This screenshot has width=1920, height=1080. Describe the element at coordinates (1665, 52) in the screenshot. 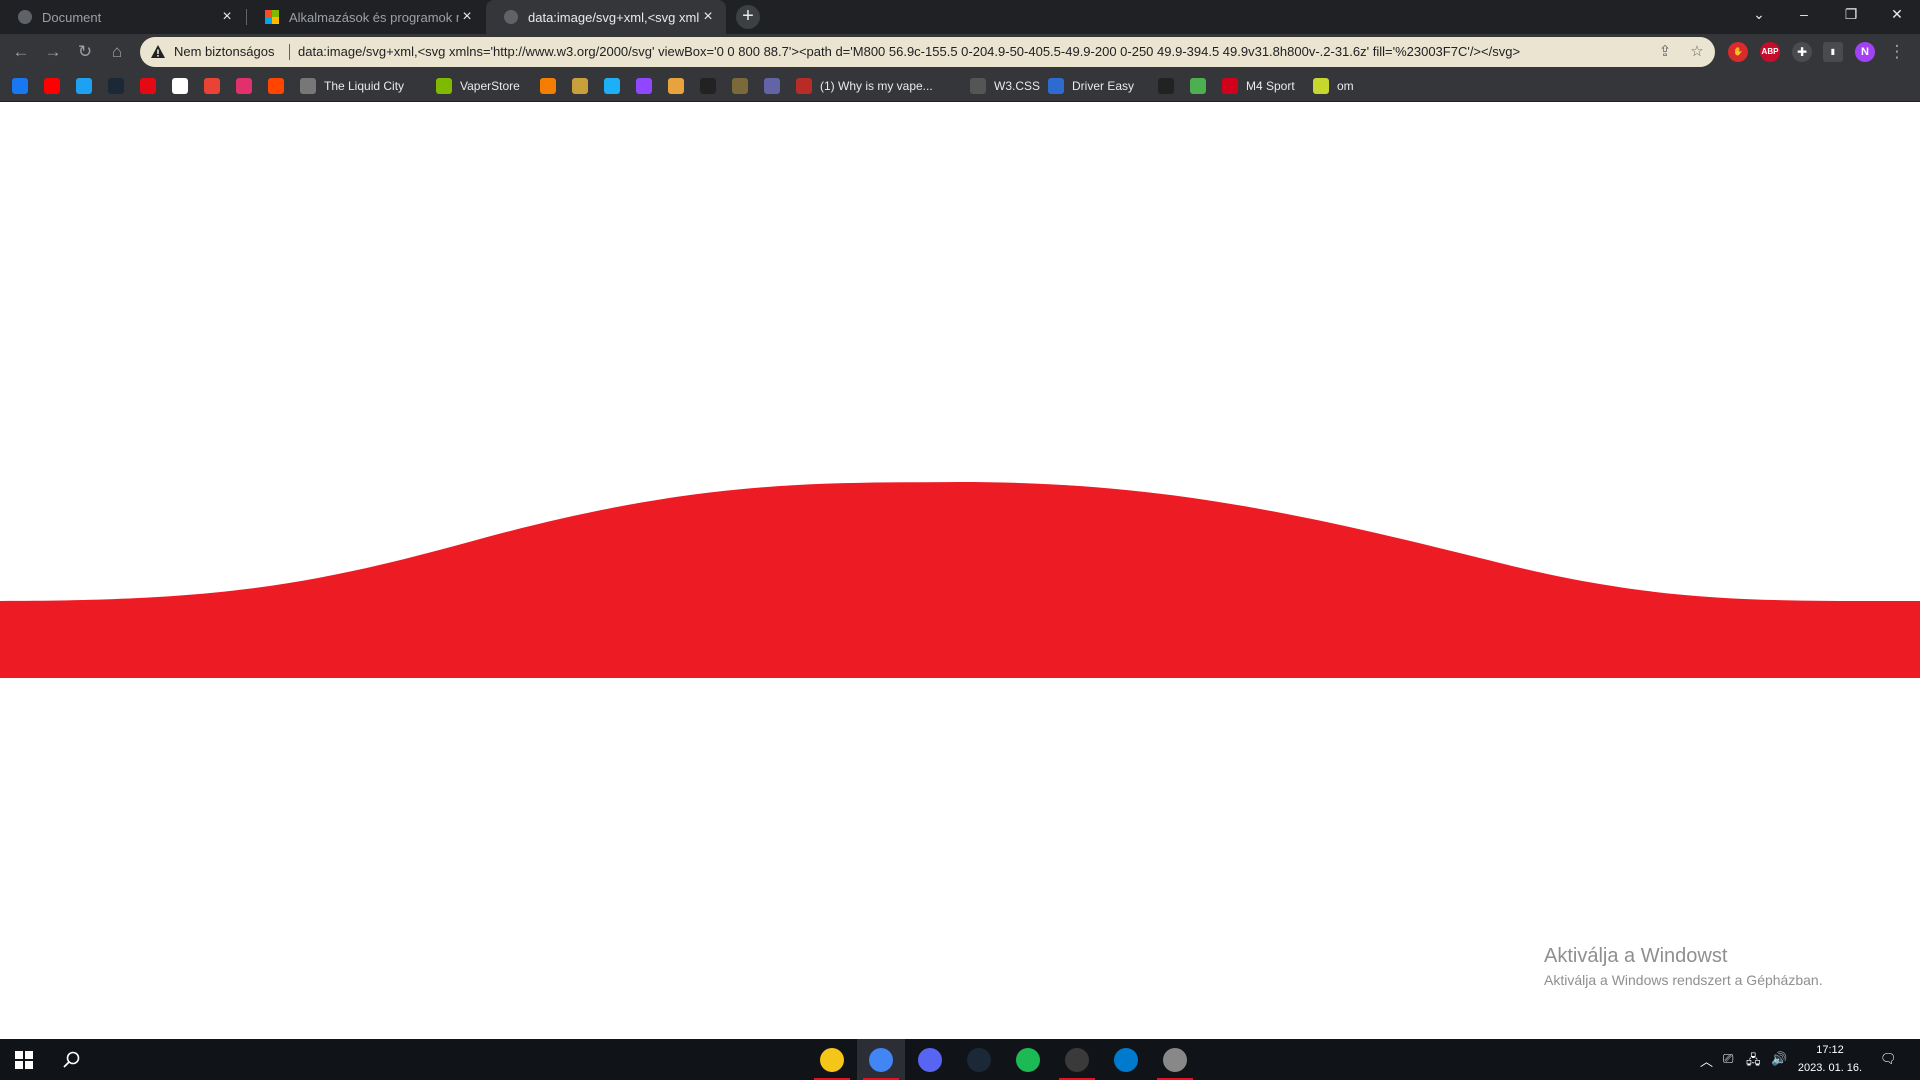

I see `share-icon: ⇪` at that location.